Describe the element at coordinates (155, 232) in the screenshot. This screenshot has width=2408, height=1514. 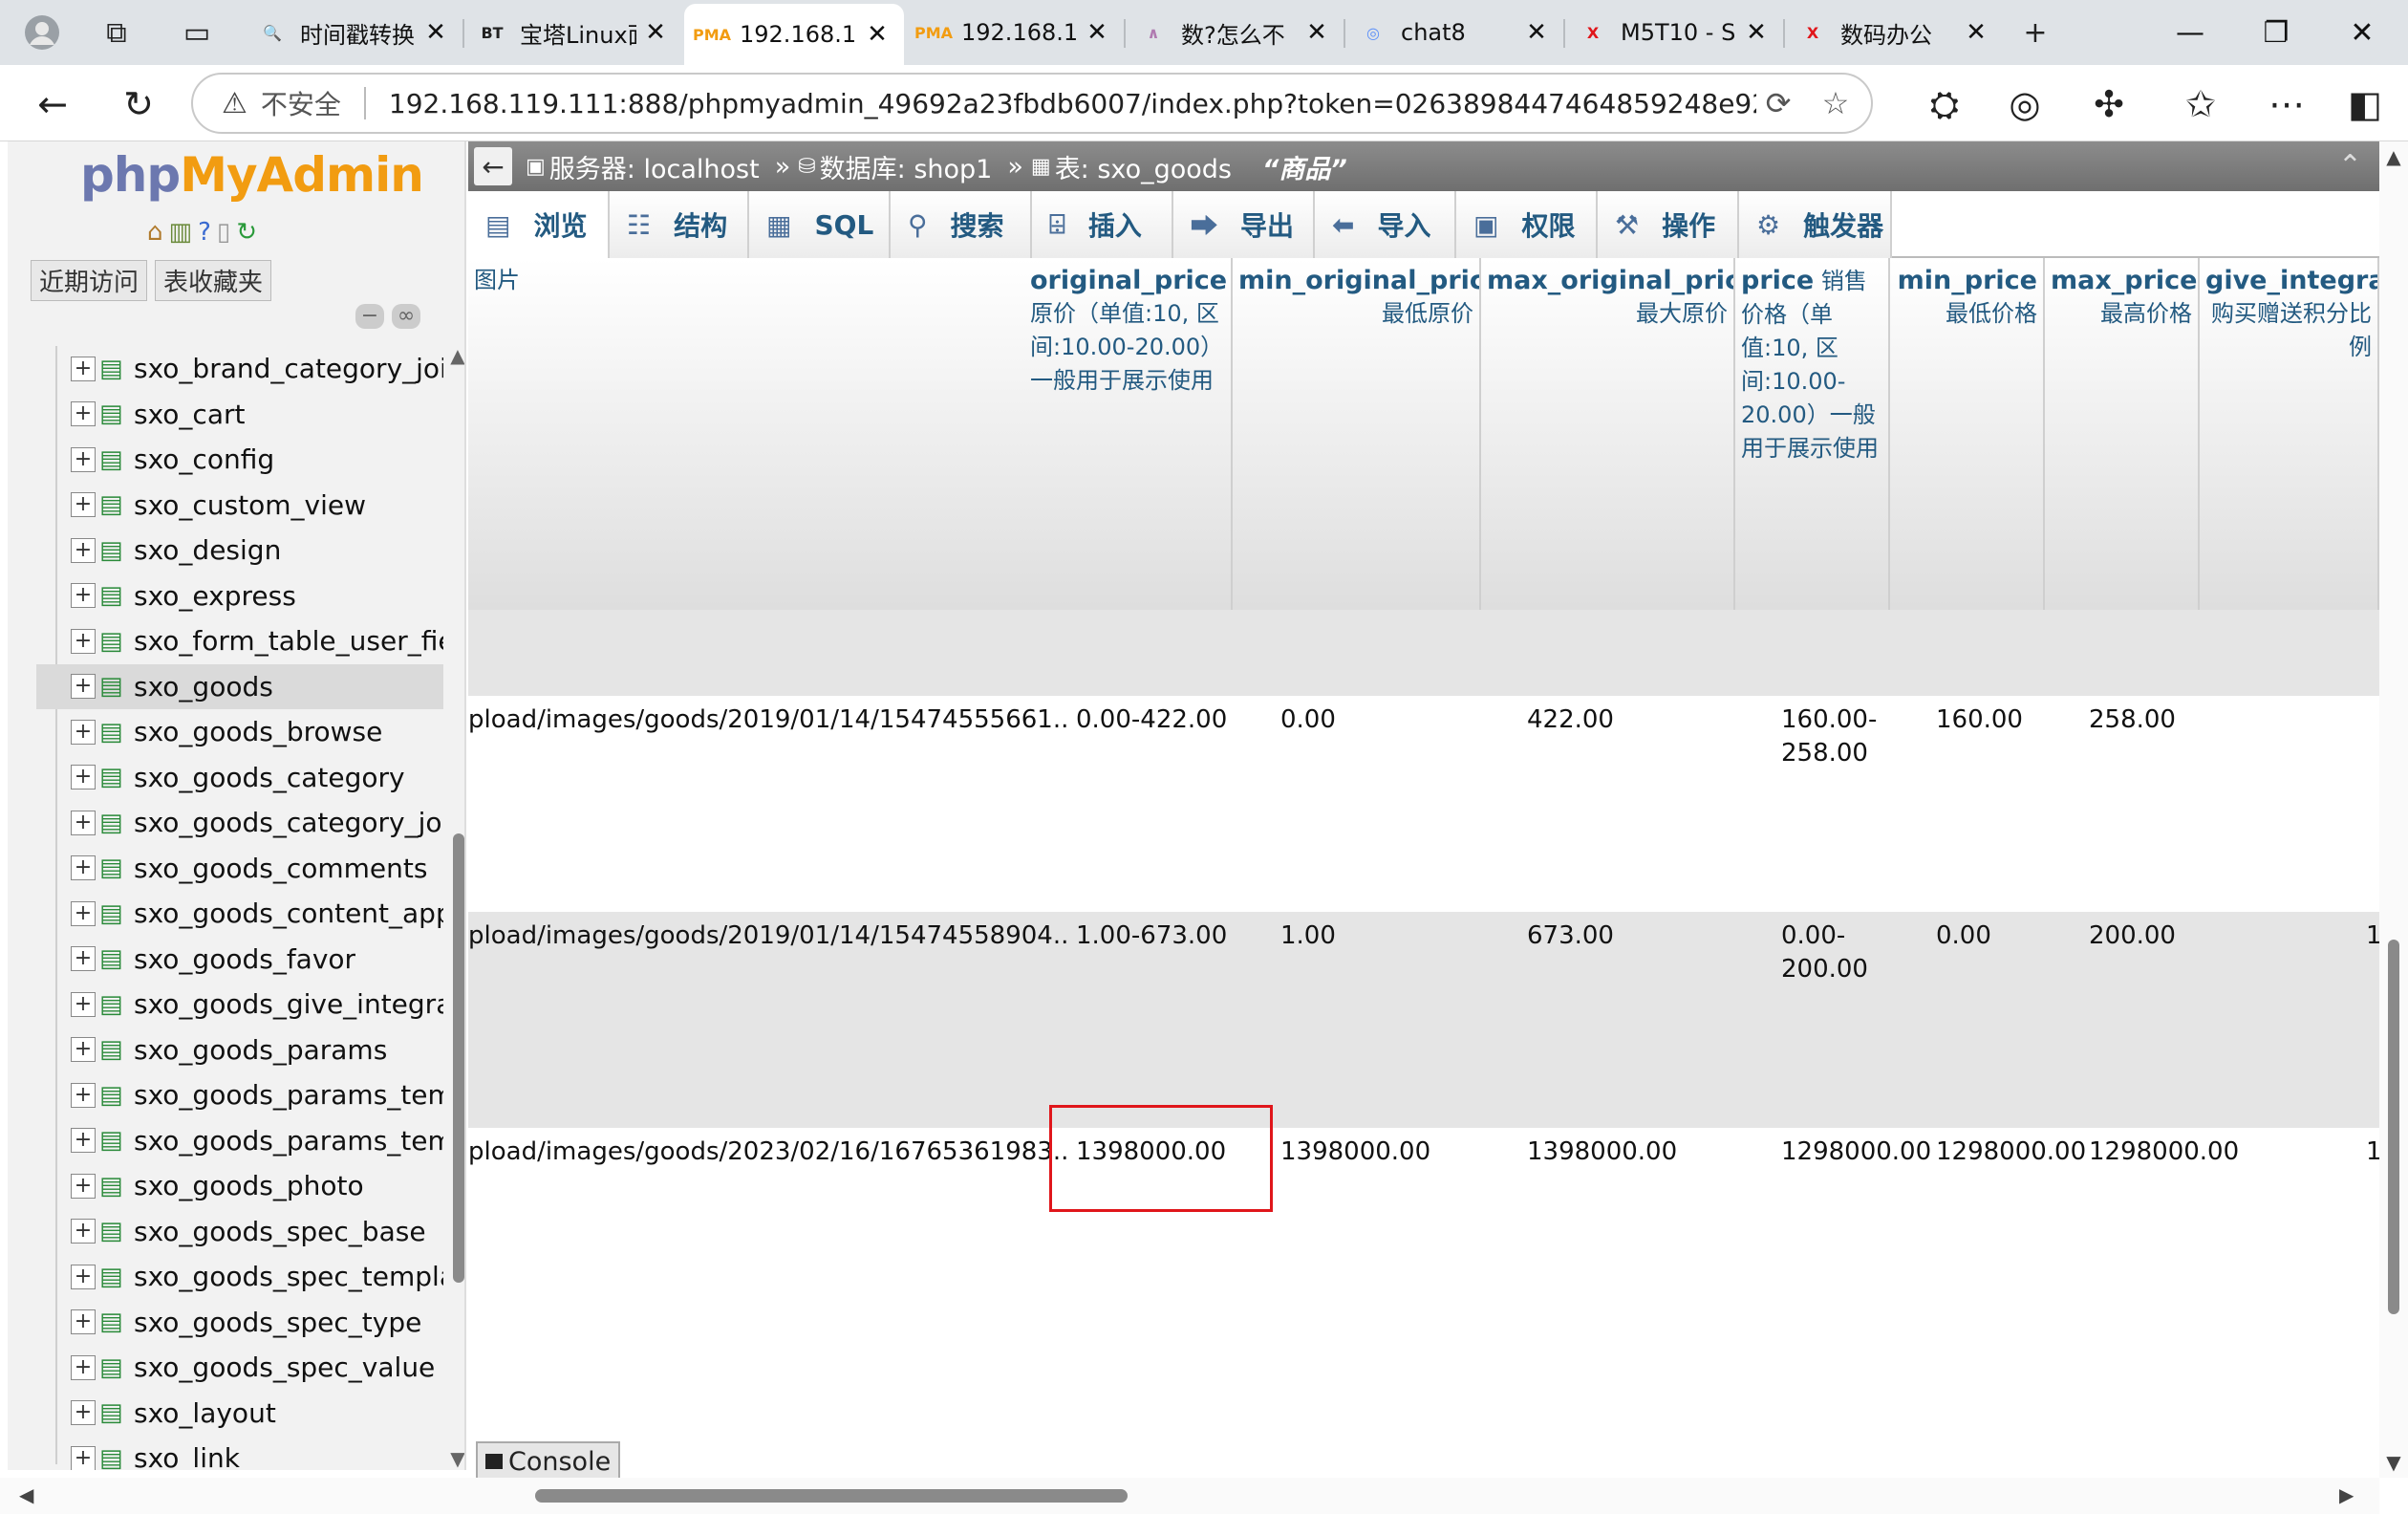
I see `home-icon: ⌂` at that location.